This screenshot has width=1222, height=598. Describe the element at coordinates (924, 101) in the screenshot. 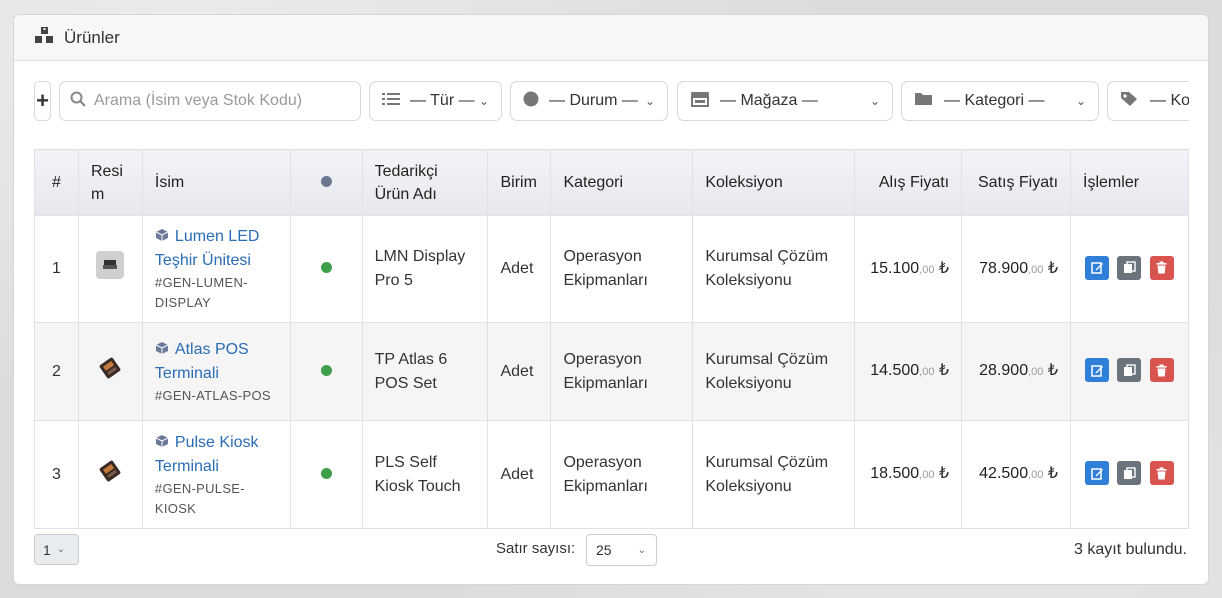

I see `folder-icon` at that location.